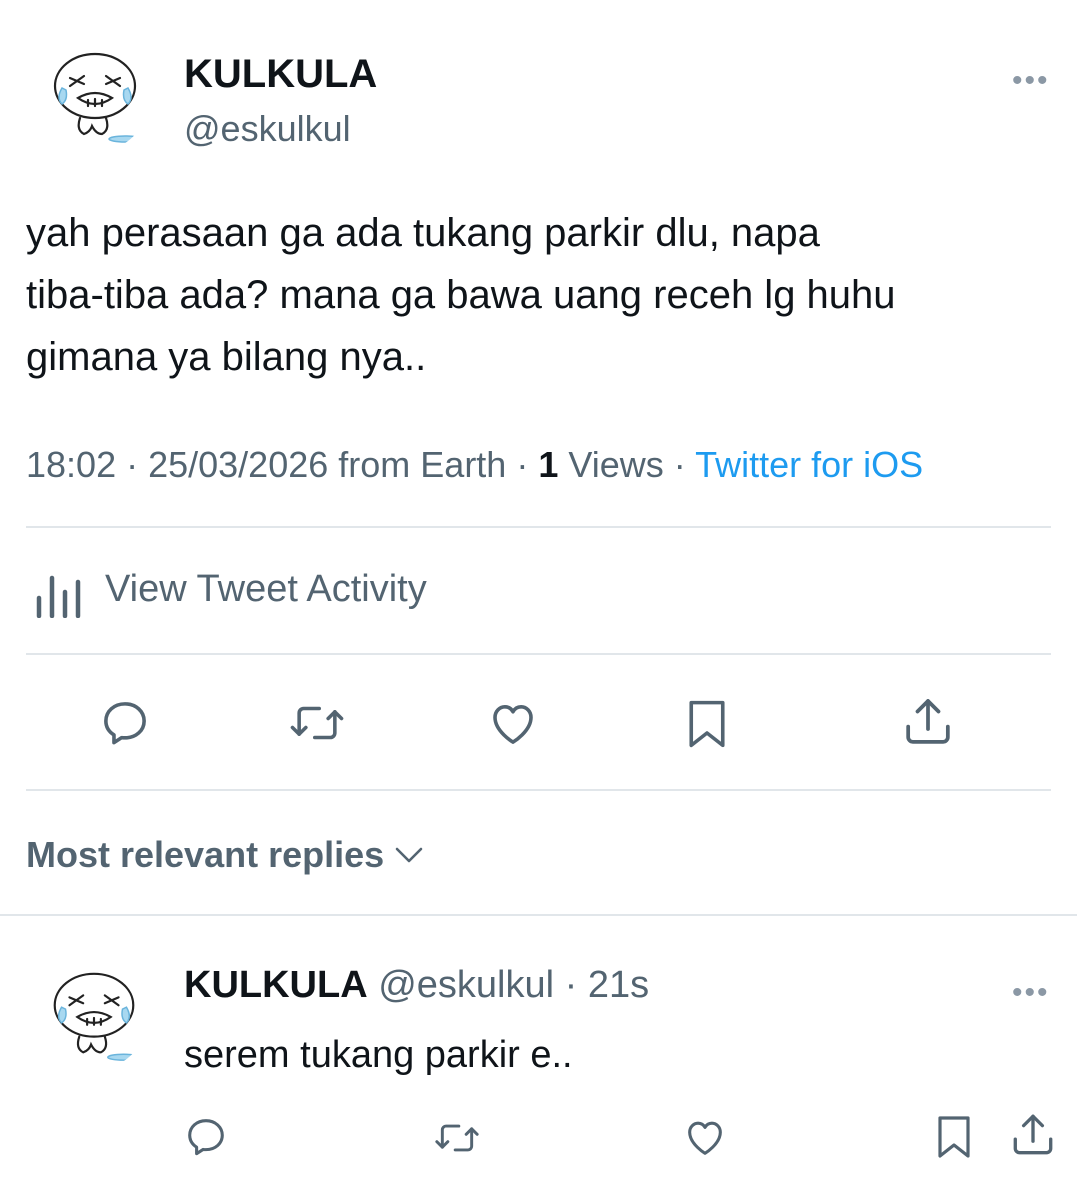 The image size is (1077, 1200). I want to click on view-tweet-activity-label: View Tweet Activity, so click(266, 589).